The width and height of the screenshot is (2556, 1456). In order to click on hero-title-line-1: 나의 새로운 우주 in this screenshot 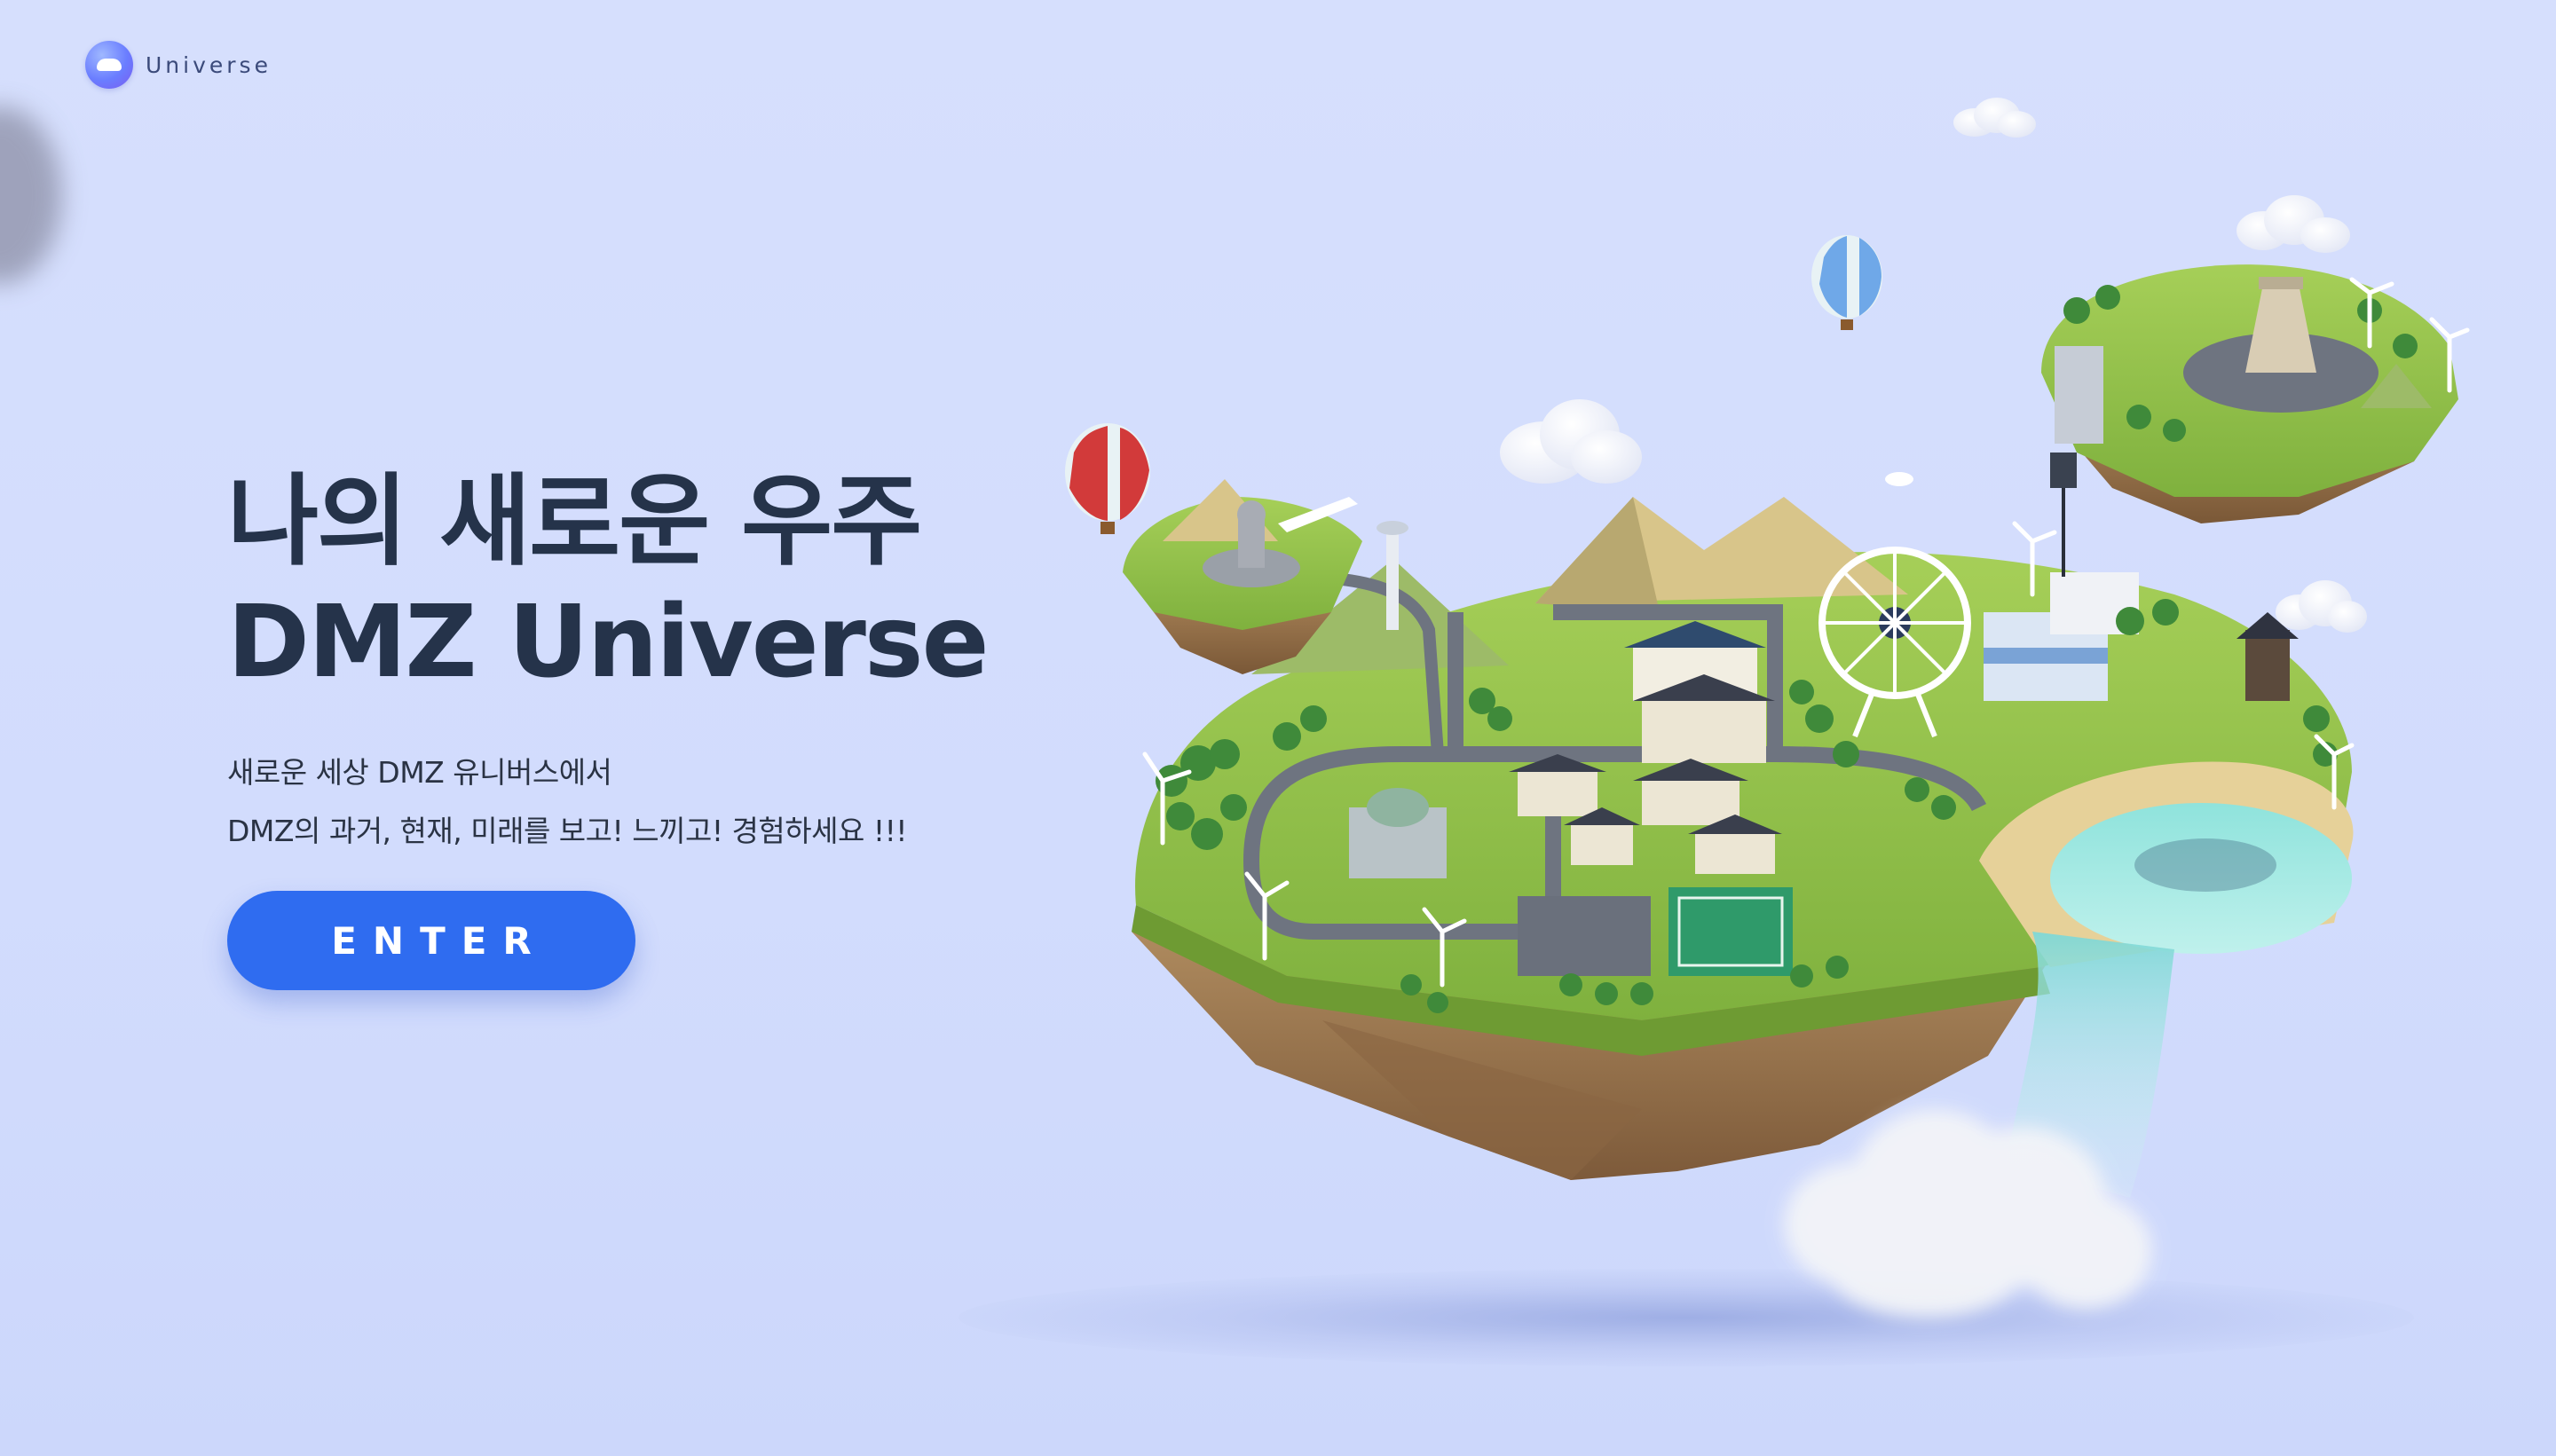, I will do `click(574, 521)`.